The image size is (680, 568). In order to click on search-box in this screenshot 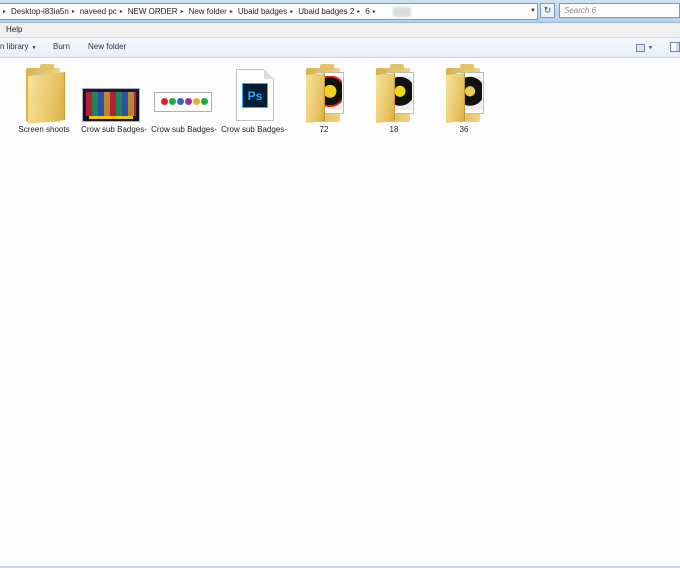, I will do `click(619, 10)`.